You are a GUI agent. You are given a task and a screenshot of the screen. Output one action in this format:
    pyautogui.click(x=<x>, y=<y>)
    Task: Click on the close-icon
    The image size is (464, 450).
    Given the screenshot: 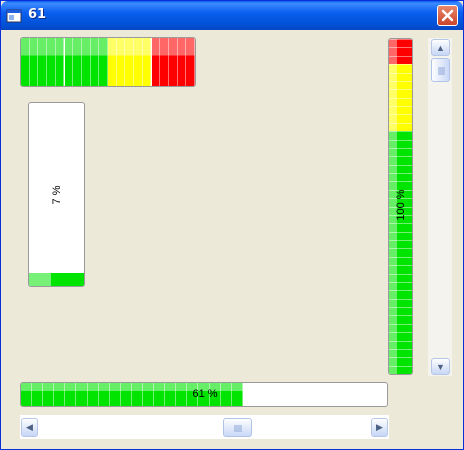 What is the action you would take?
    pyautogui.click(x=447, y=15)
    